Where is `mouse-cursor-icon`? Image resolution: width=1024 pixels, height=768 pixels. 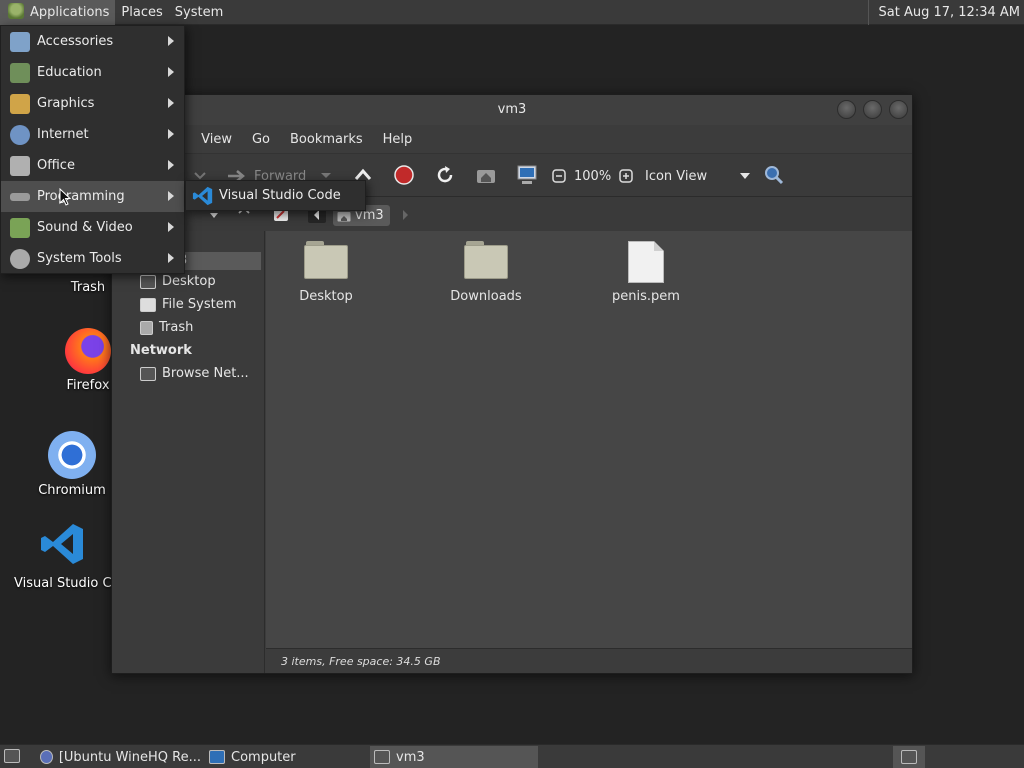
mouse-cursor-icon is located at coordinates (65, 197).